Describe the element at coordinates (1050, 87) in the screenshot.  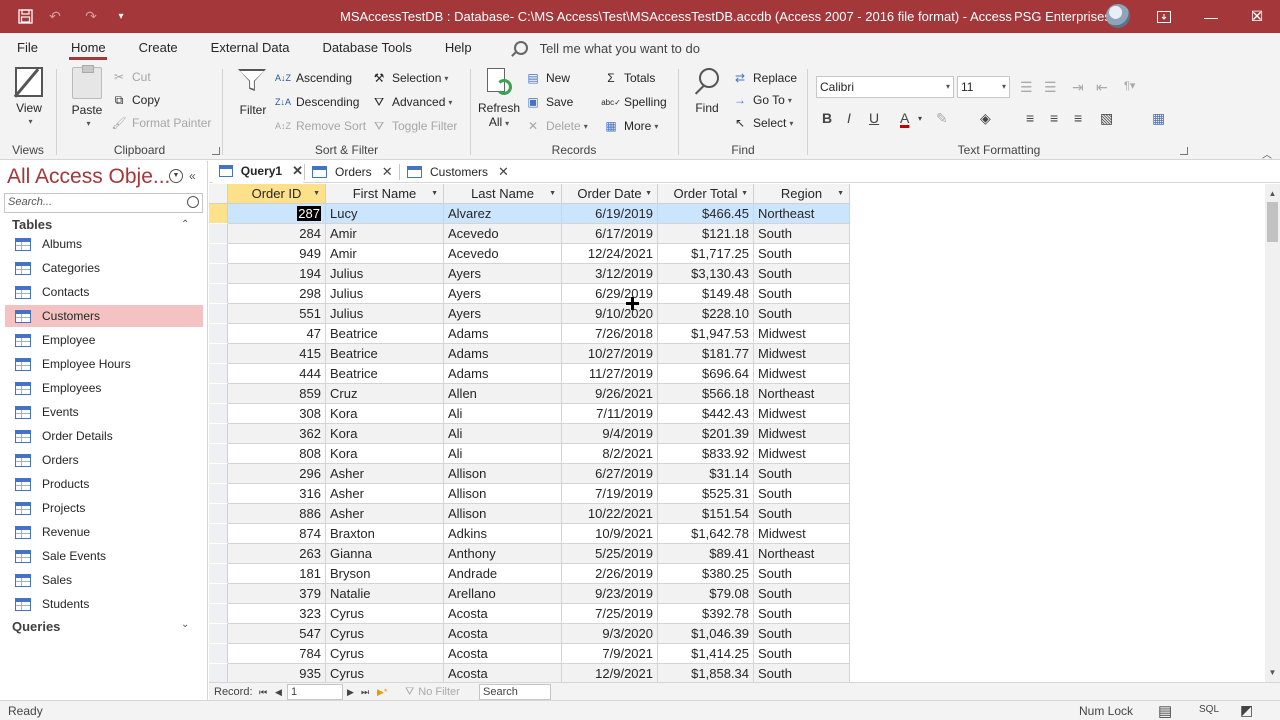
I see `numbering-icon: ☰` at that location.